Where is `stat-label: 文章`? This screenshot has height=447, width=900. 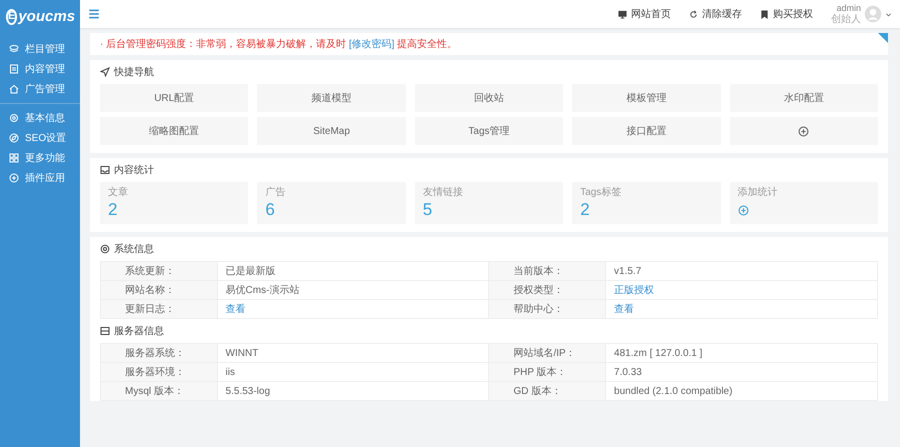
stat-label: 文章 is located at coordinates (118, 192).